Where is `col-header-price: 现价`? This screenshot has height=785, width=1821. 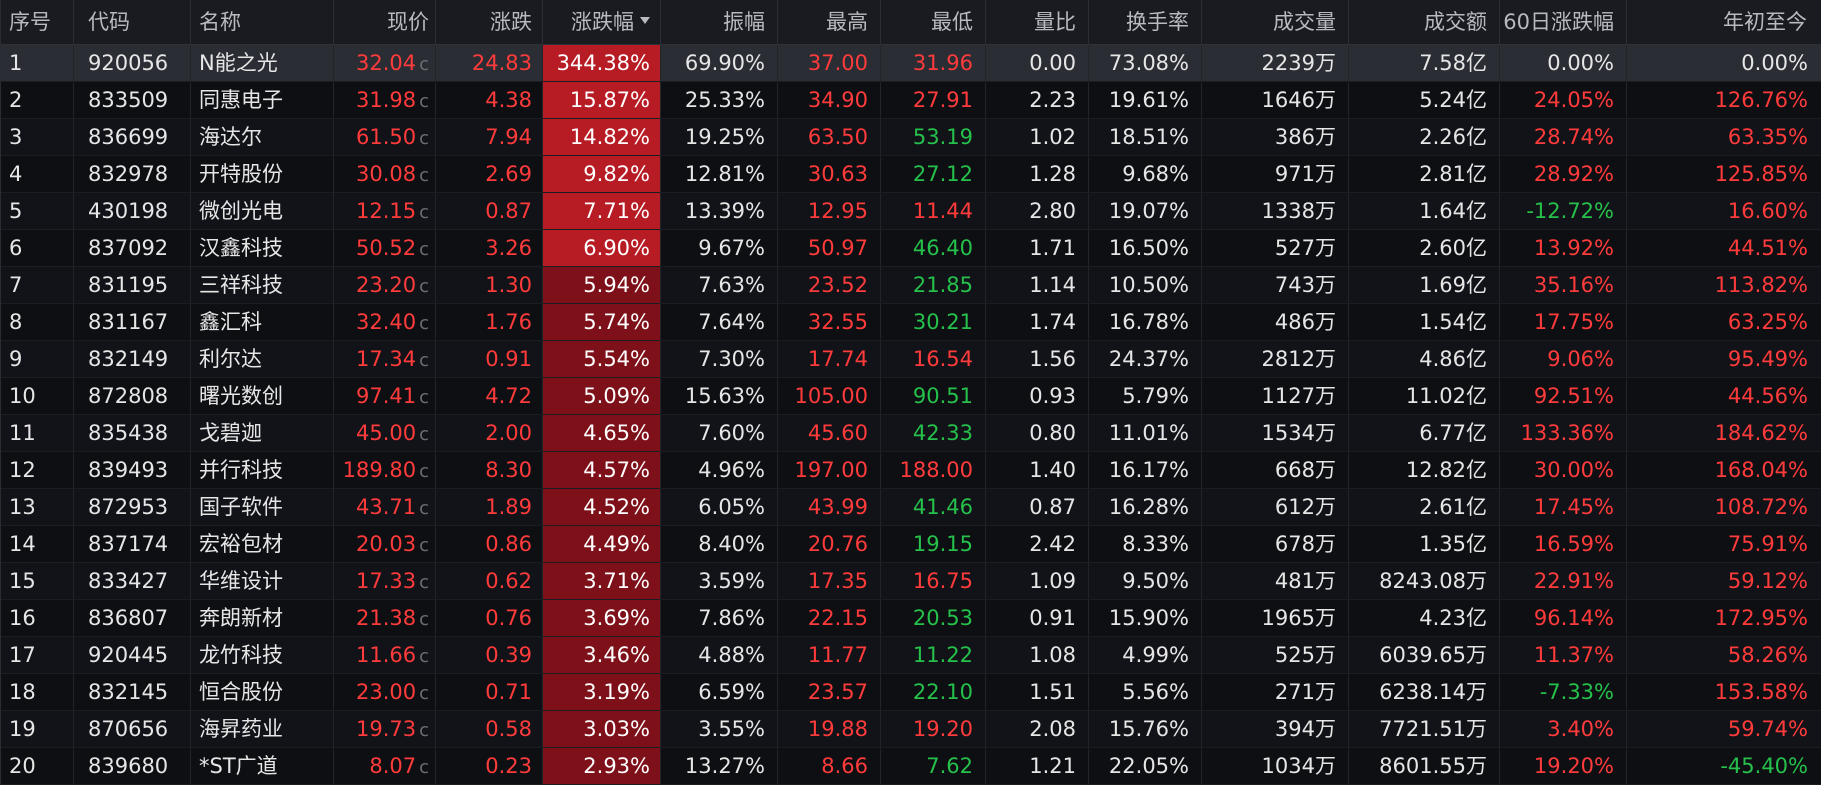 col-header-price: 现价 is located at coordinates (385, 22).